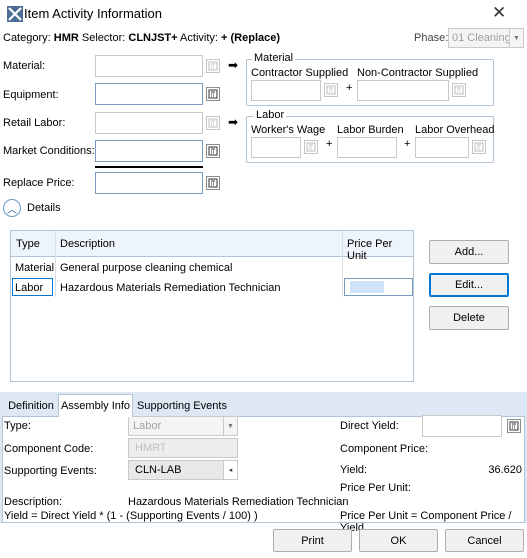 This screenshot has height=558, width=527. What do you see at coordinates (230, 470) in the screenshot?
I see `chevron-left-icon: ◂` at bounding box center [230, 470].